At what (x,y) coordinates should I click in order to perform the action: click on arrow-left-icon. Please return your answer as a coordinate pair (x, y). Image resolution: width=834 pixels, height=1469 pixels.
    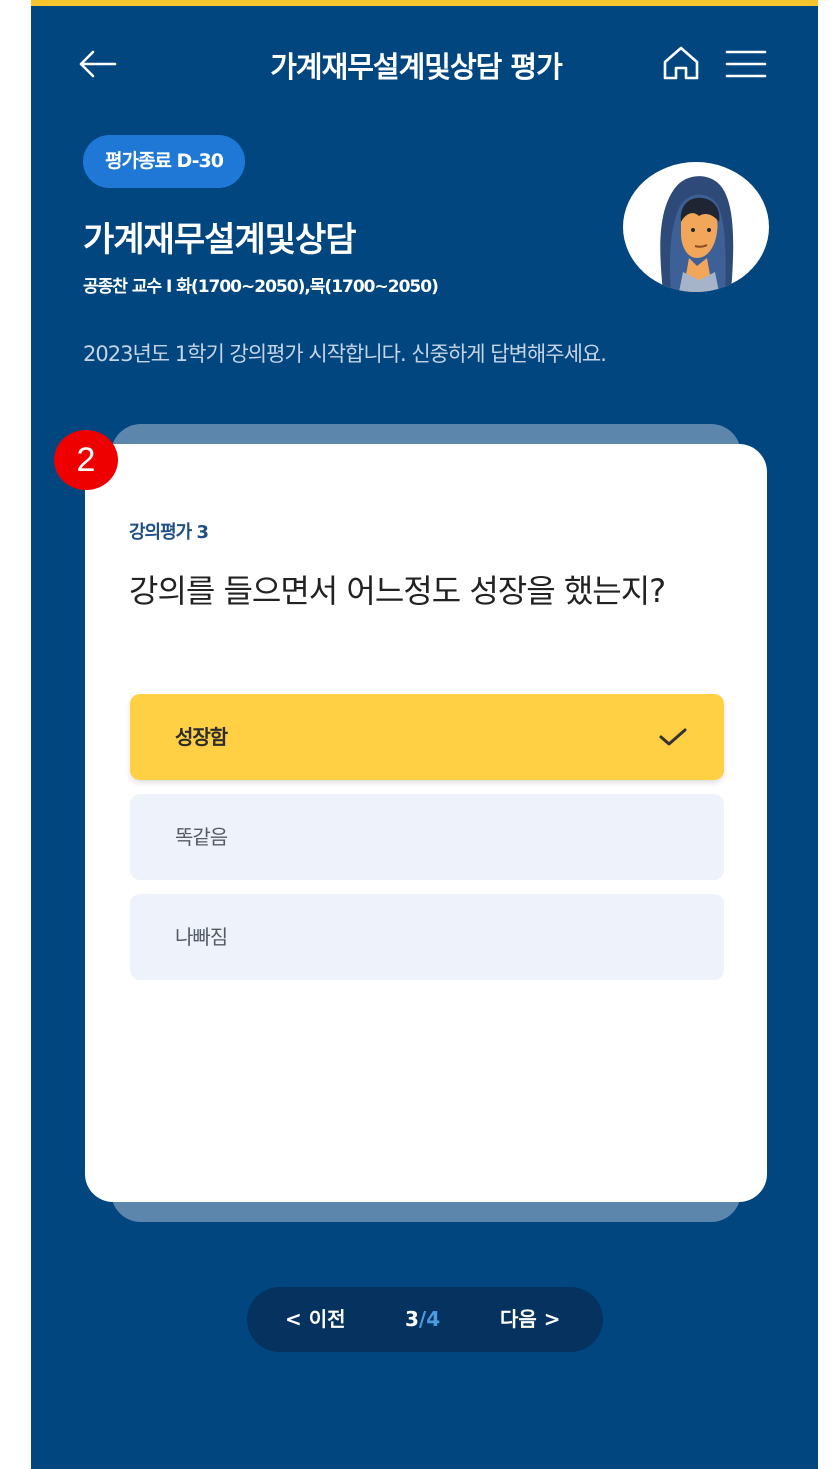
    Looking at the image, I should click on (98, 64).